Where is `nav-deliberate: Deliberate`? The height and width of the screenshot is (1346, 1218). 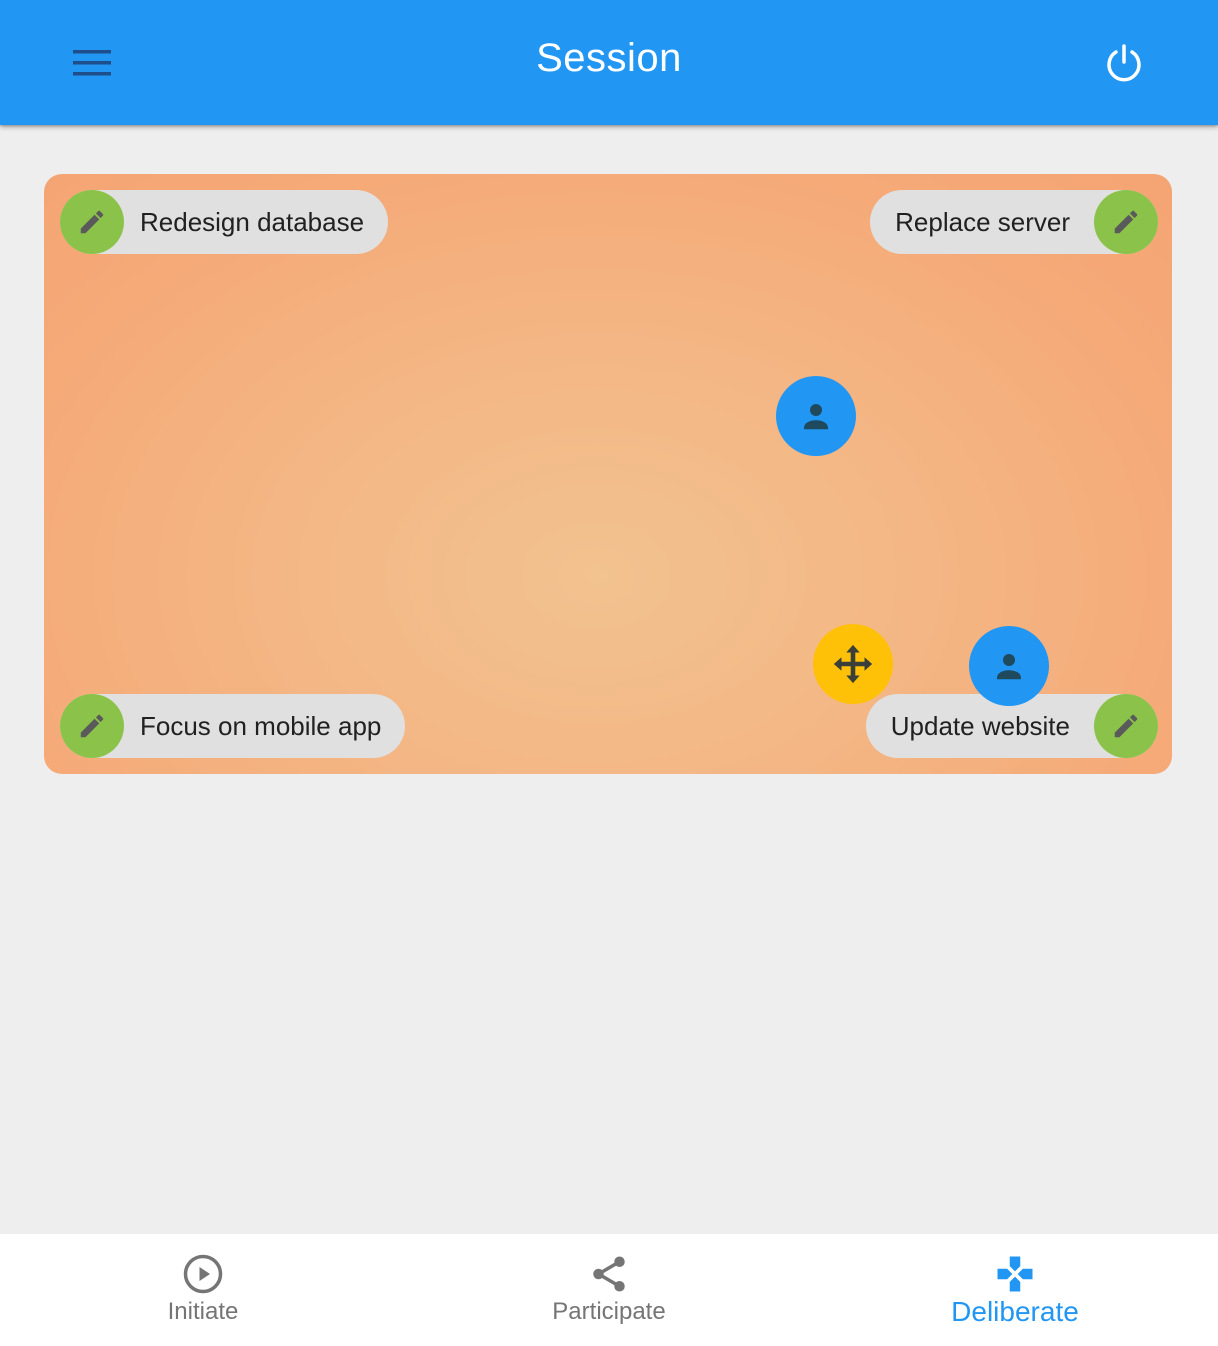 nav-deliberate: Deliberate is located at coordinates (1015, 1290).